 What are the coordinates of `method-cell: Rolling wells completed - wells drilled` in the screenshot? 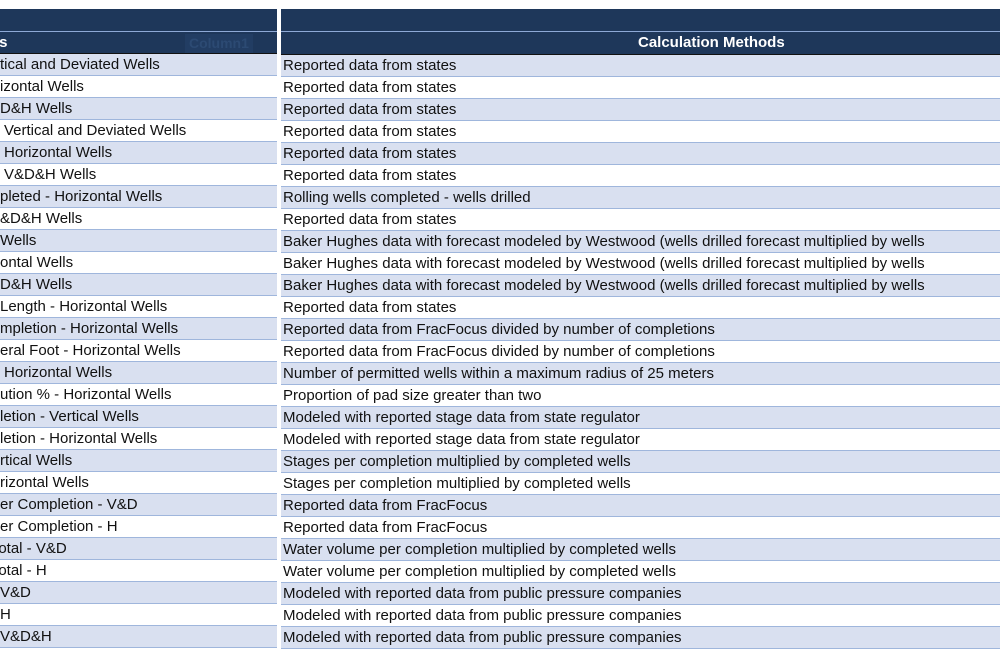 It's located at (640, 198).